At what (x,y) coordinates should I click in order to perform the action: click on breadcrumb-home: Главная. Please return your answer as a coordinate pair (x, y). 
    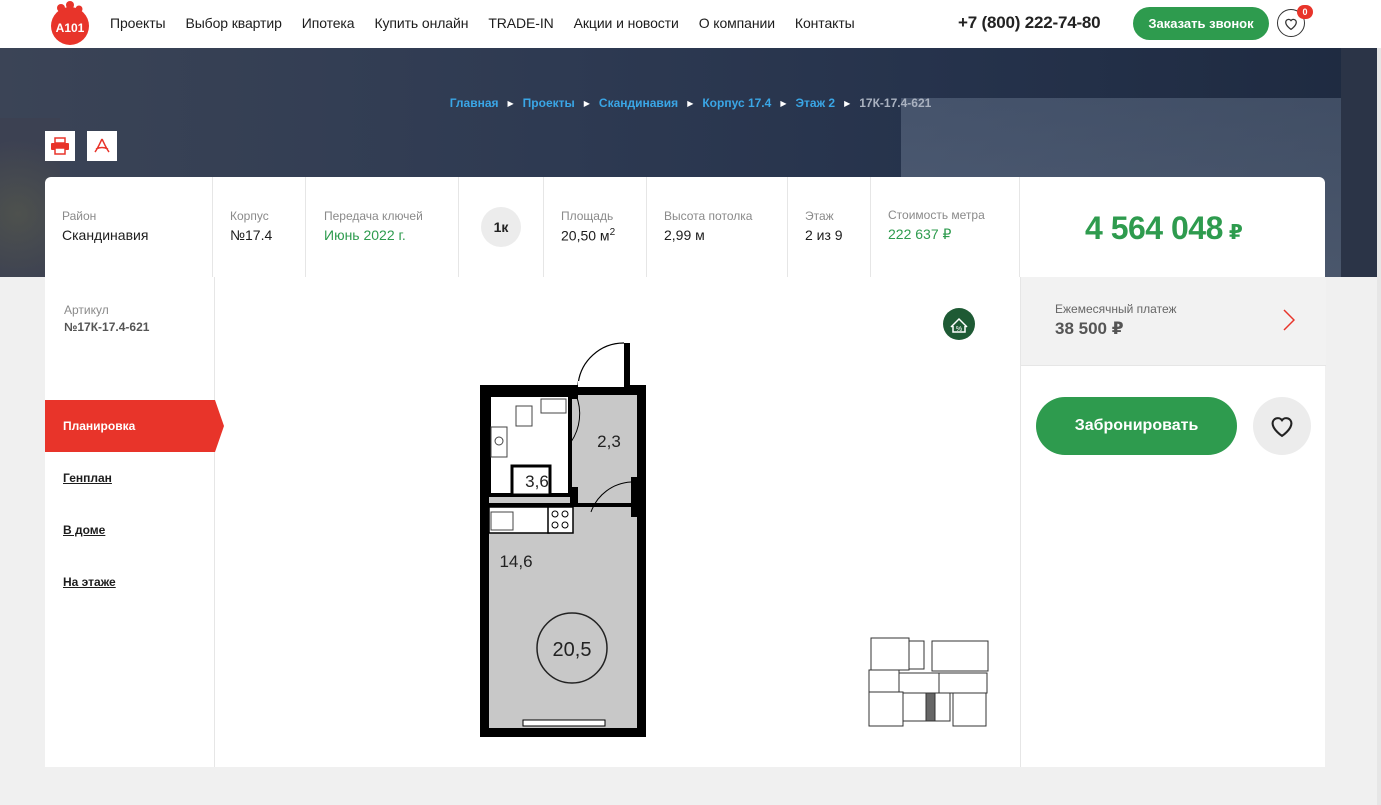
    Looking at the image, I should click on (474, 103).